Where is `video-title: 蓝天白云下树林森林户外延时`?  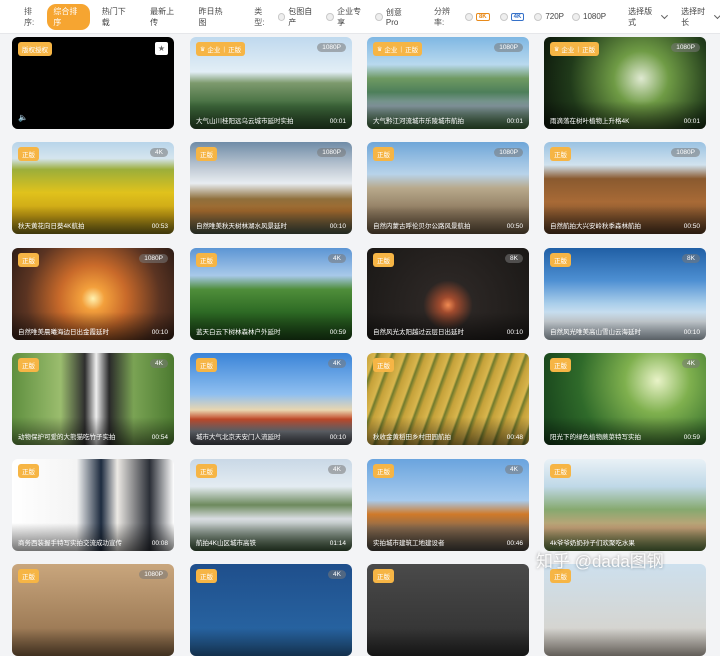
video-title: 蓝天白云下树林森林户外延时 is located at coordinates (238, 332).